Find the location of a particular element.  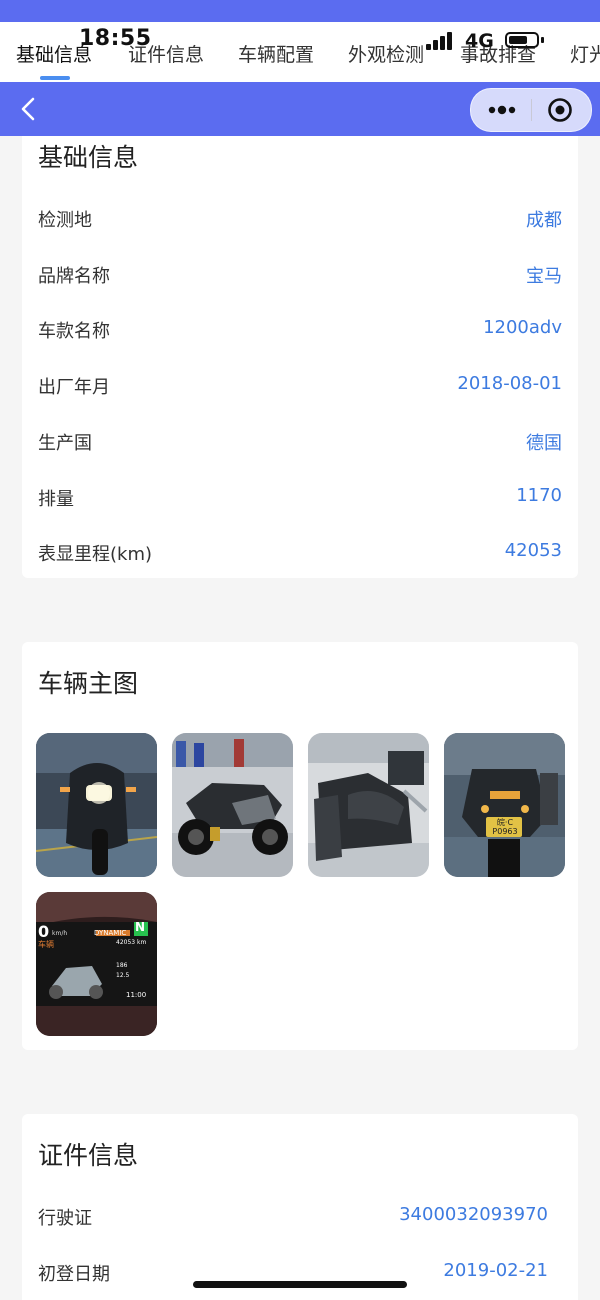

info-value: 2019-02-21 is located at coordinates (495, 1270).